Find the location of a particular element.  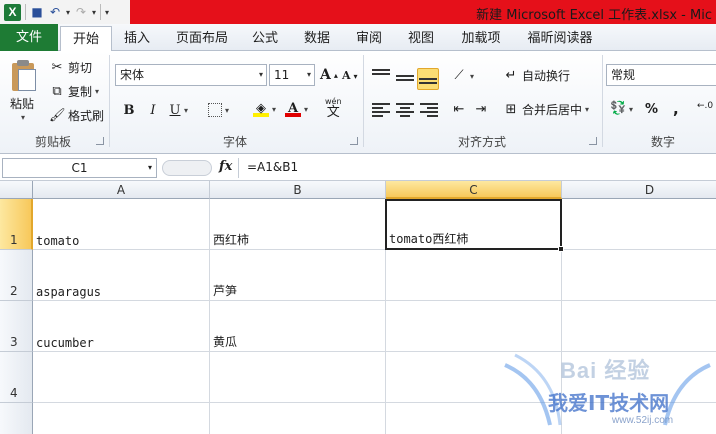

cell-b1: 西红柿 is located at coordinates (298, 224).